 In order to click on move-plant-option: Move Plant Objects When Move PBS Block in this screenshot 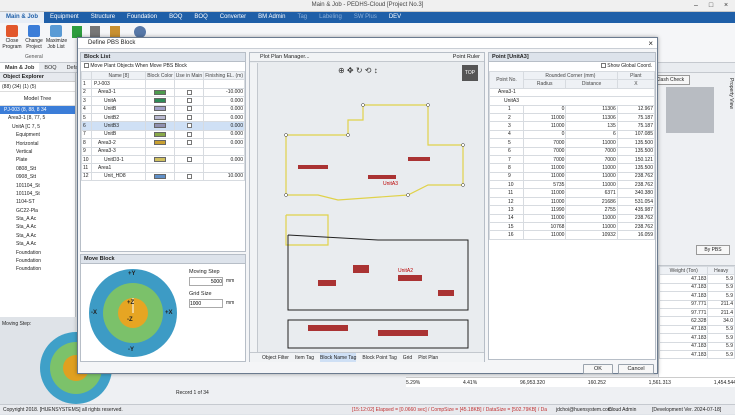, I will do `click(163, 66)`.